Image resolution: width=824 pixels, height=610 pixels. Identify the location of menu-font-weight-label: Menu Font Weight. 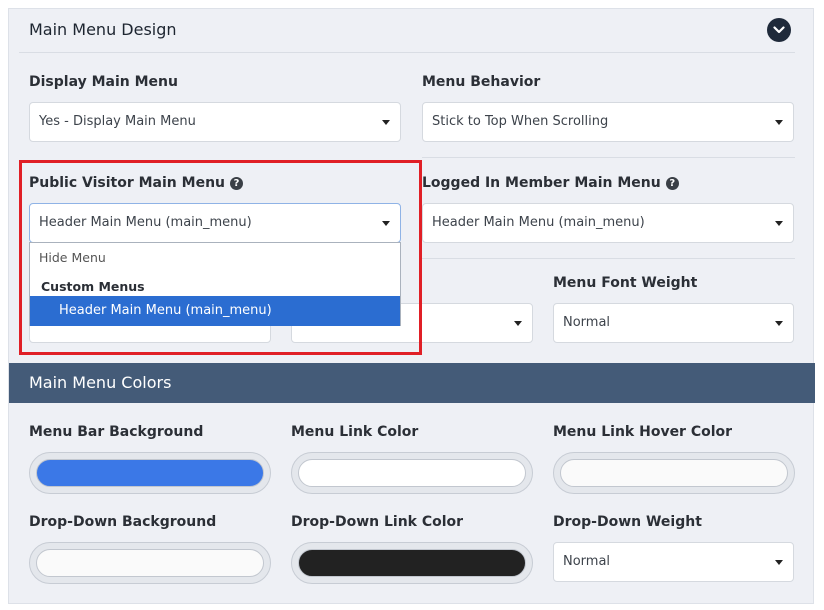
(625, 283).